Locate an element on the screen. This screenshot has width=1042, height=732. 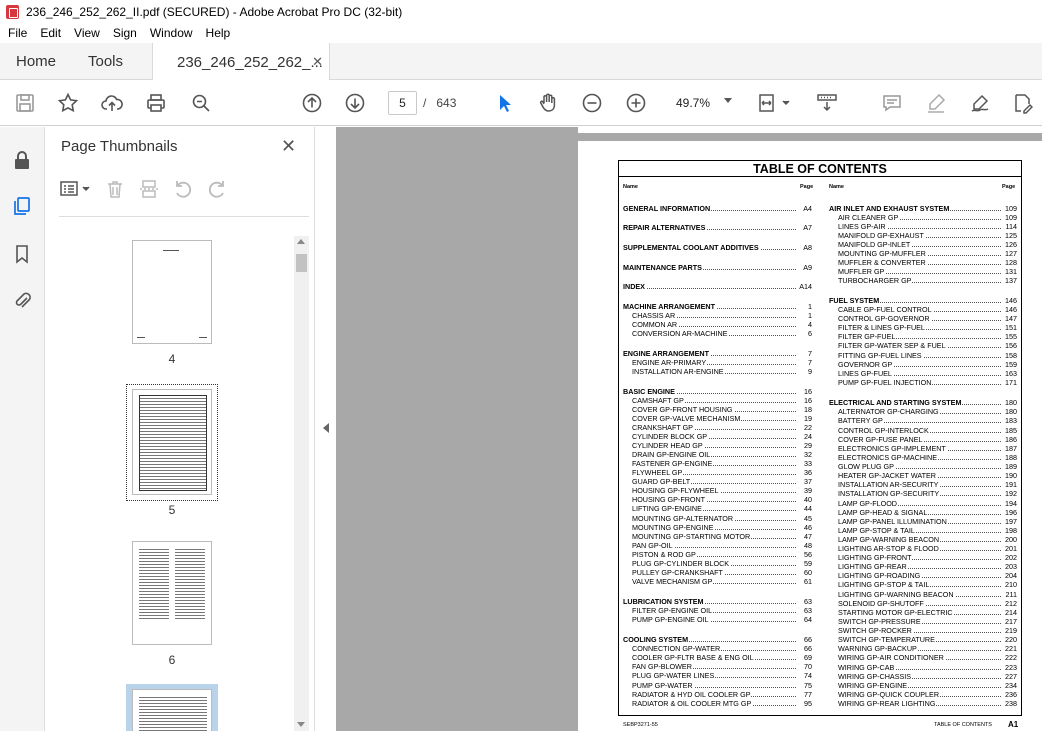
toc-entry: WARNING GP-BACKUP 221 is located at coordinates (927, 649).